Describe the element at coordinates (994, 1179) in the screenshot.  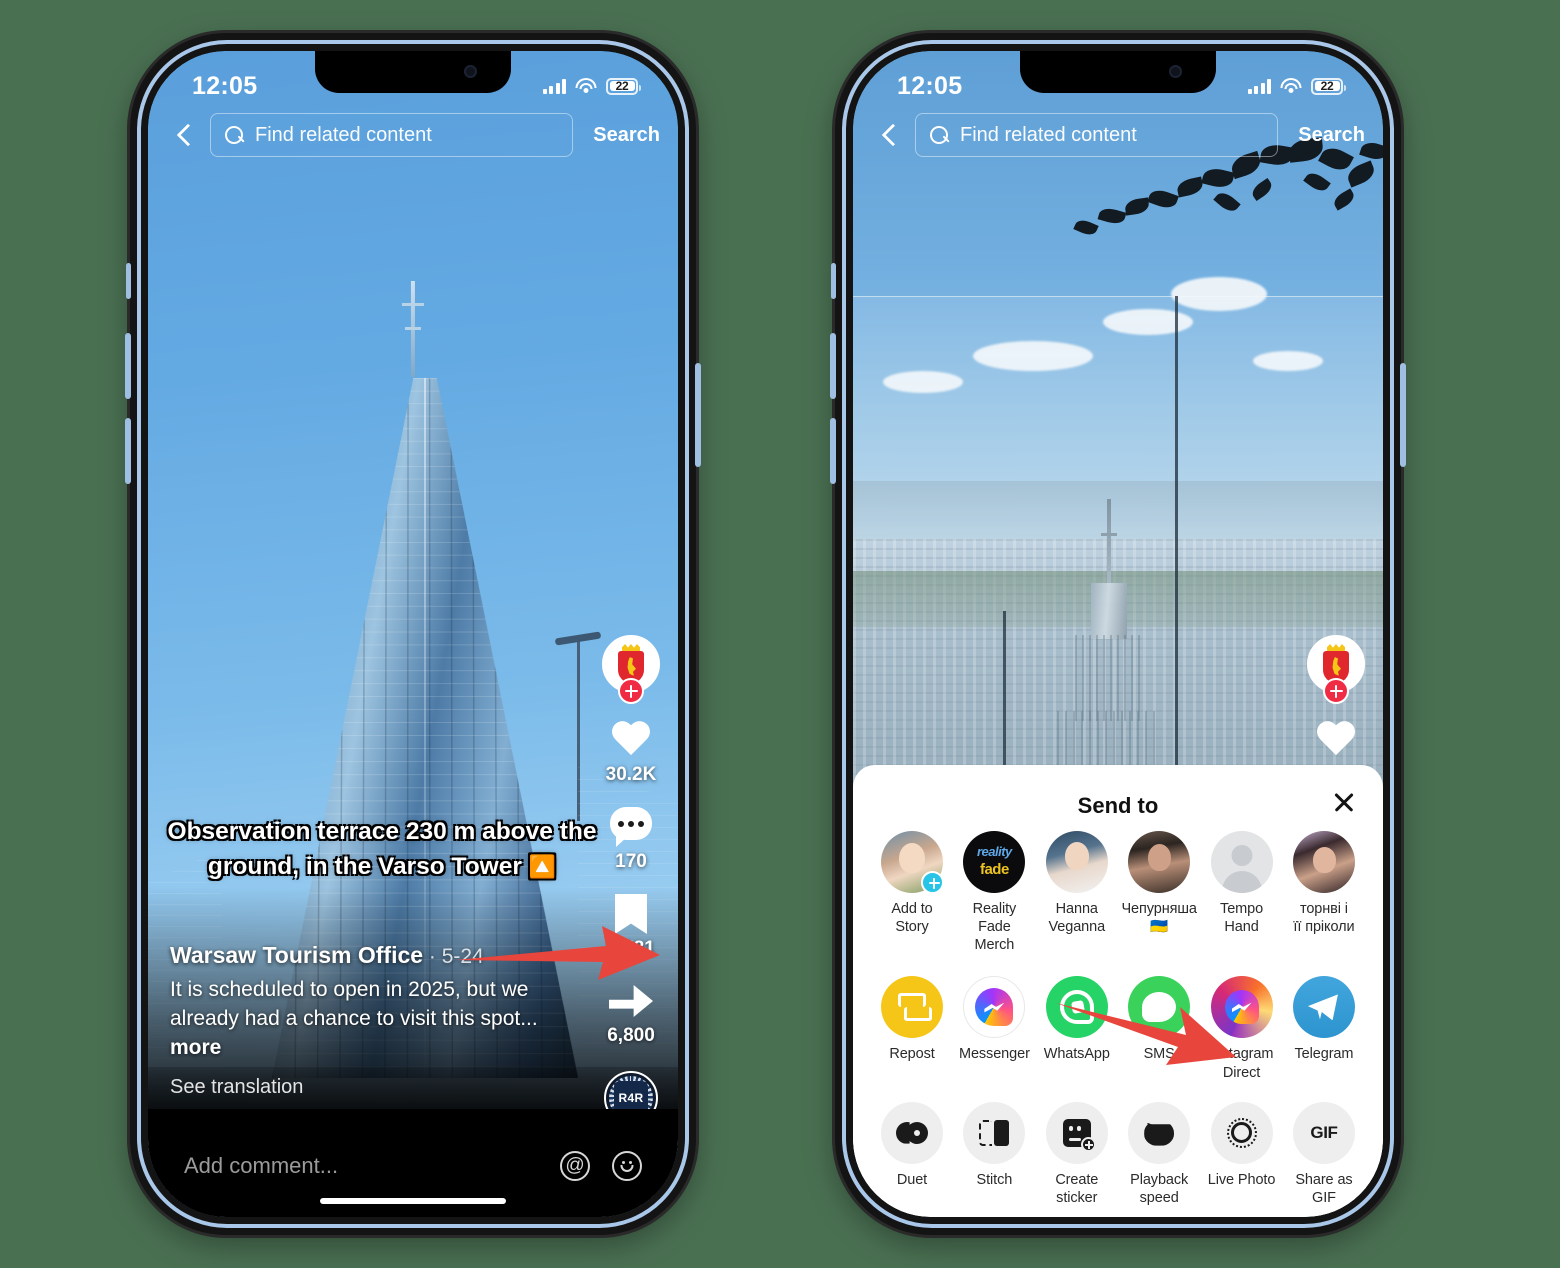
I see `action-label: Stitch` at that location.